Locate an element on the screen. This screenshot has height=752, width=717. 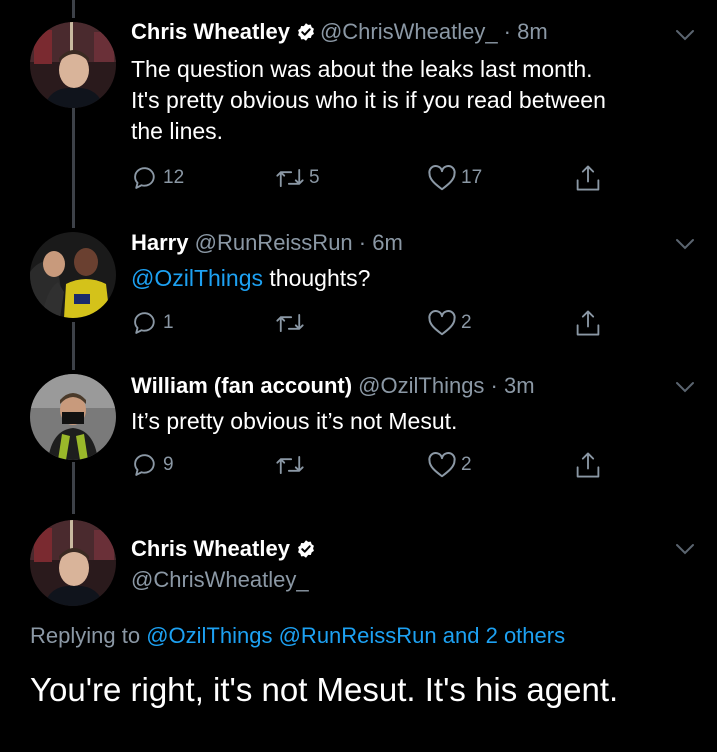
tweet-text-content: thoughts? is located at coordinates (317, 278).